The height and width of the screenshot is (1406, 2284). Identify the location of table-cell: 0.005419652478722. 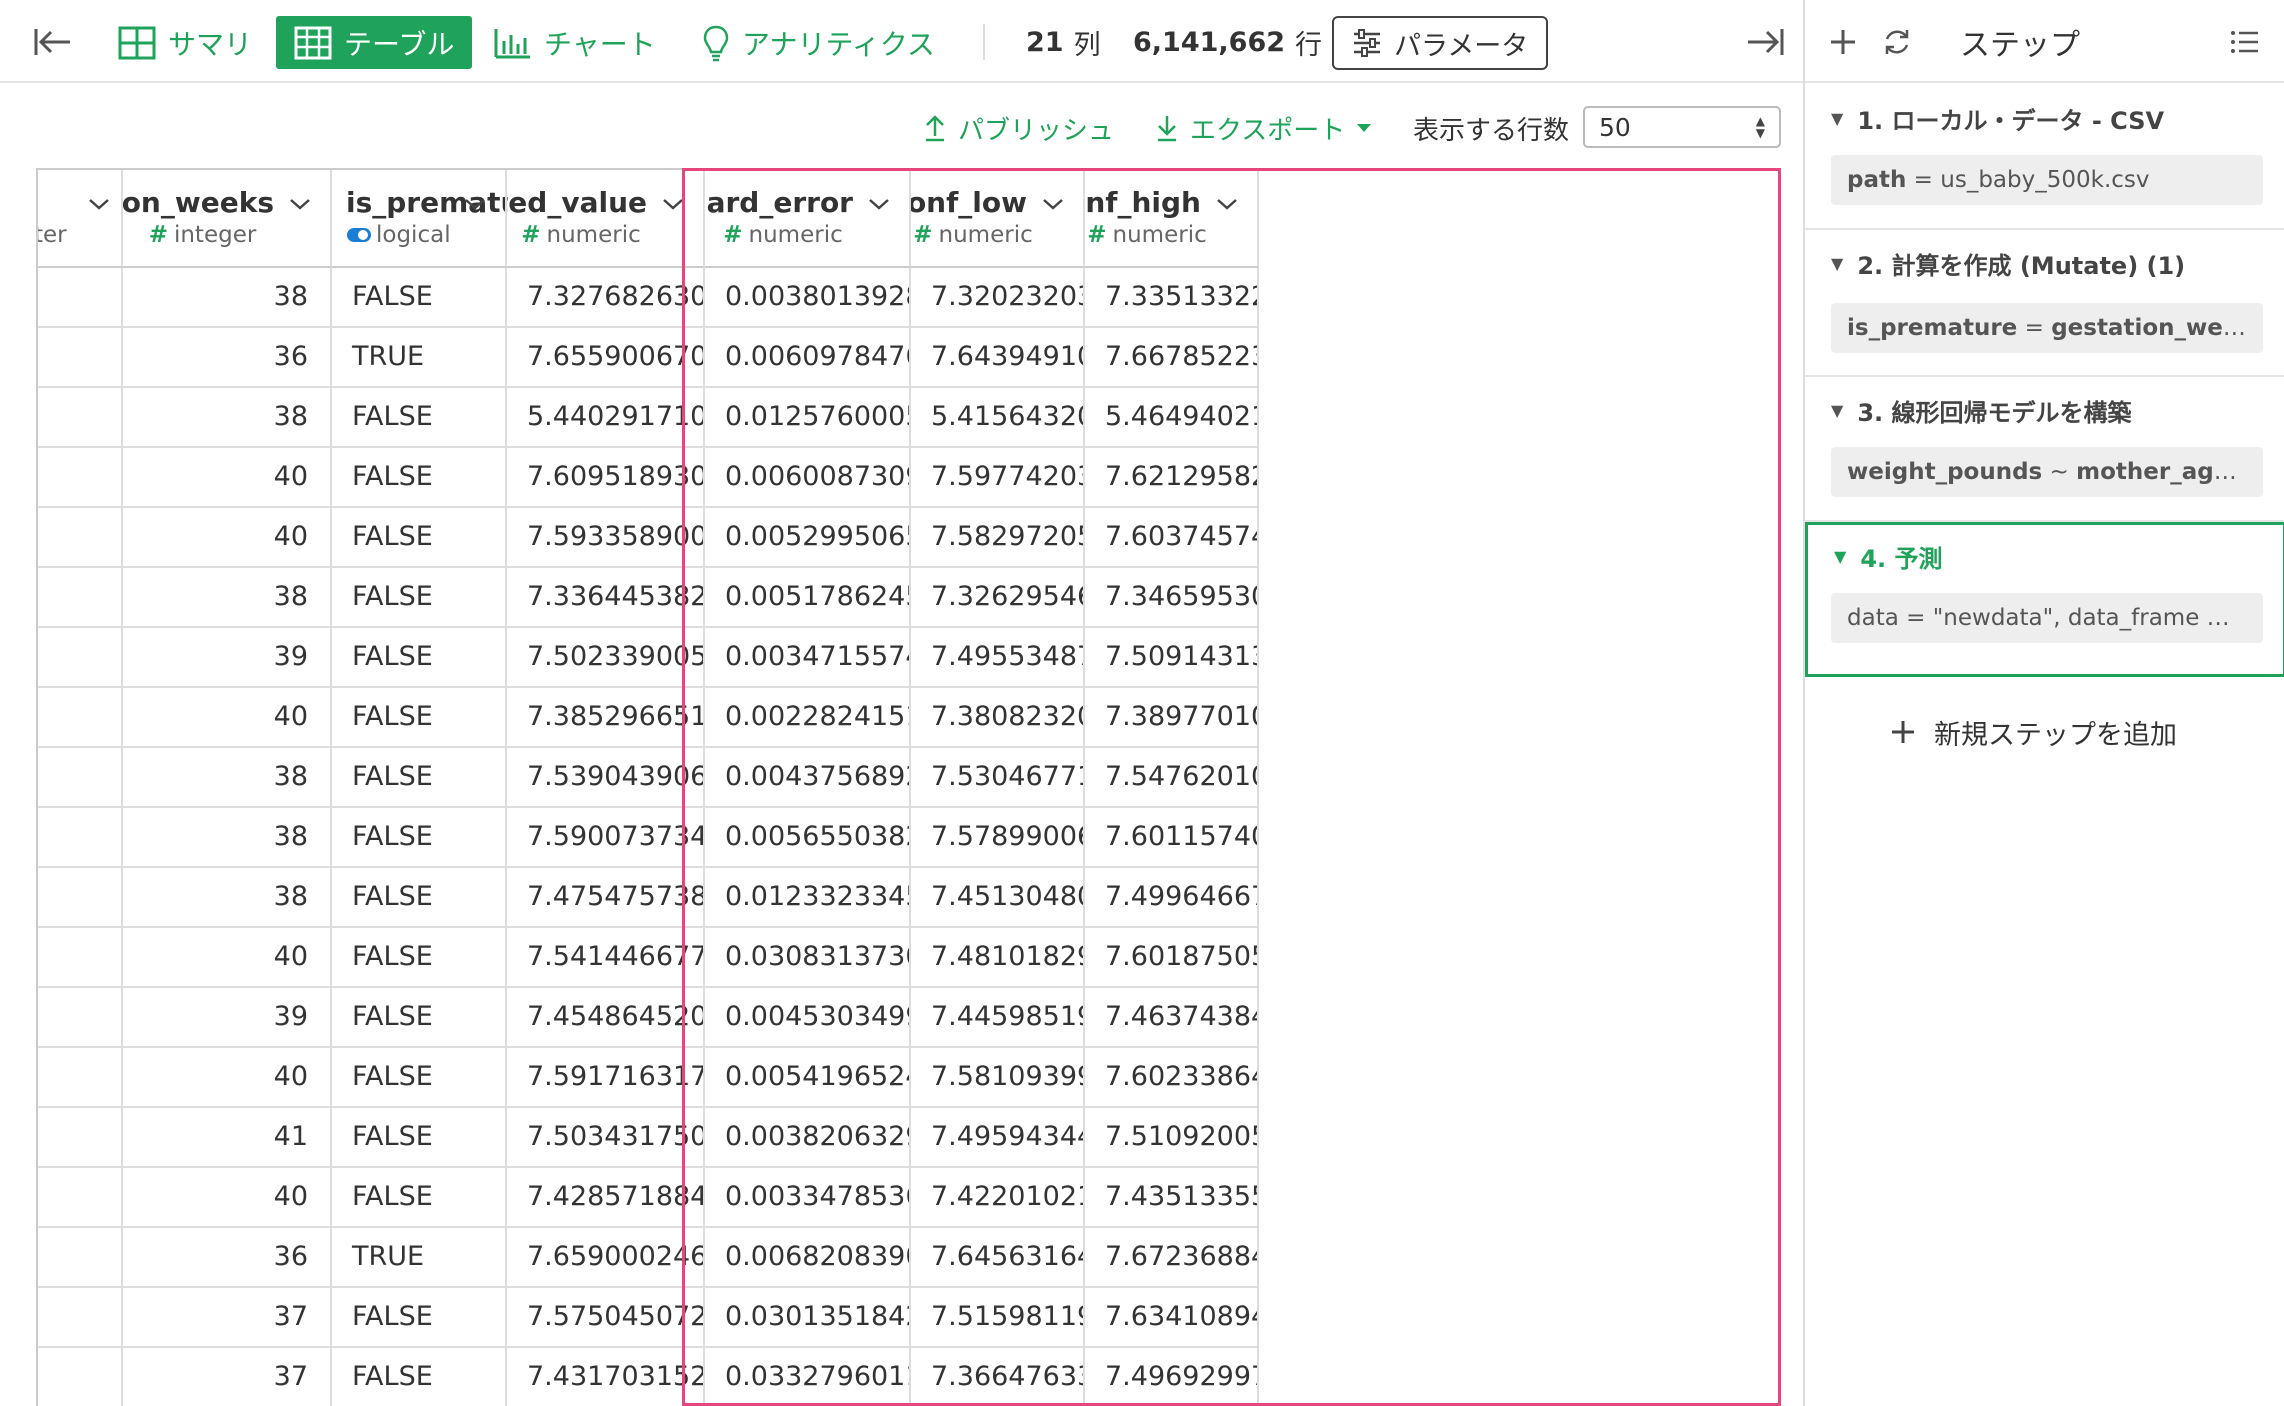
(808, 1078).